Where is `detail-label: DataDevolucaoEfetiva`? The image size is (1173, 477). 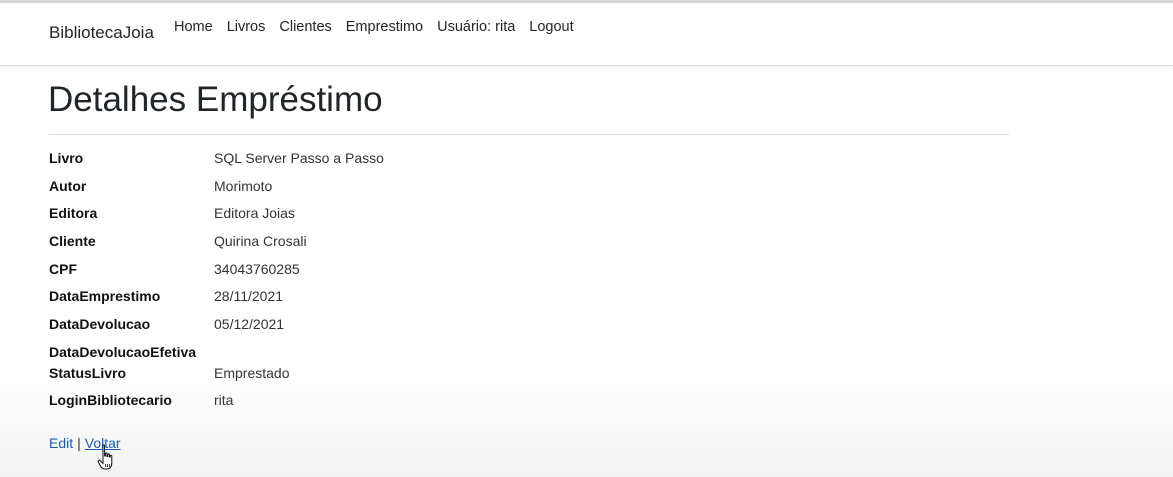 detail-label: DataDevolucaoEfetiva is located at coordinates (123, 352).